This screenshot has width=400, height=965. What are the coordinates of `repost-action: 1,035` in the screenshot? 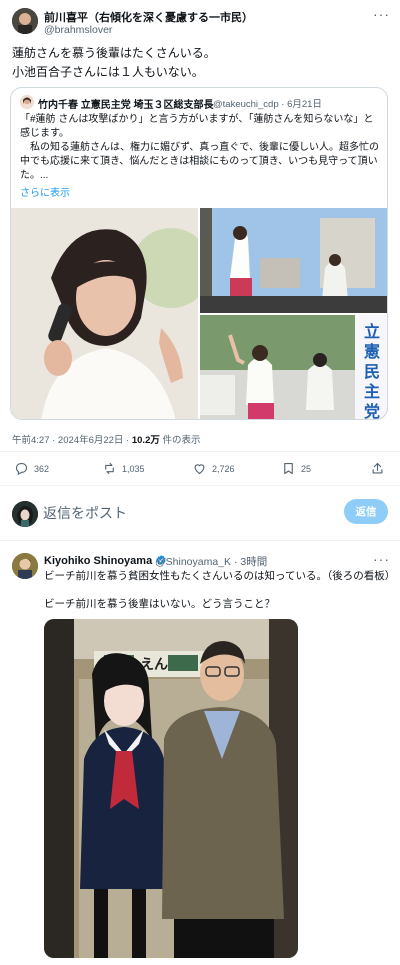 It's located at (123, 468).